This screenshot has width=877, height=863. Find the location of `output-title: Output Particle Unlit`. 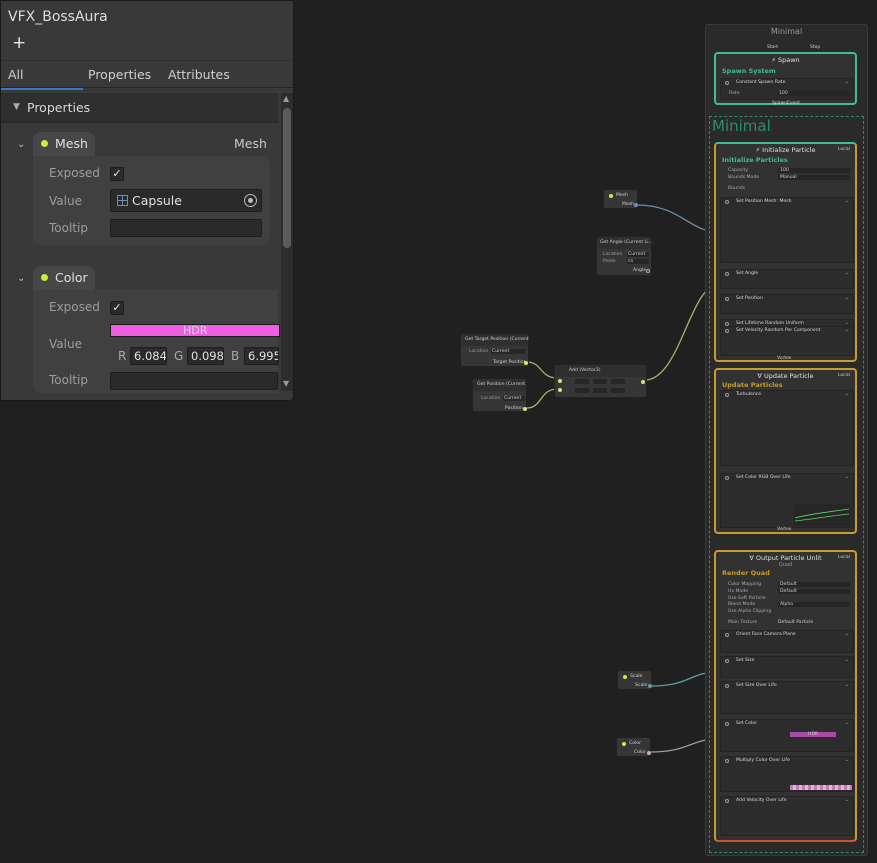

output-title: Output Particle Unlit is located at coordinates (788, 558).